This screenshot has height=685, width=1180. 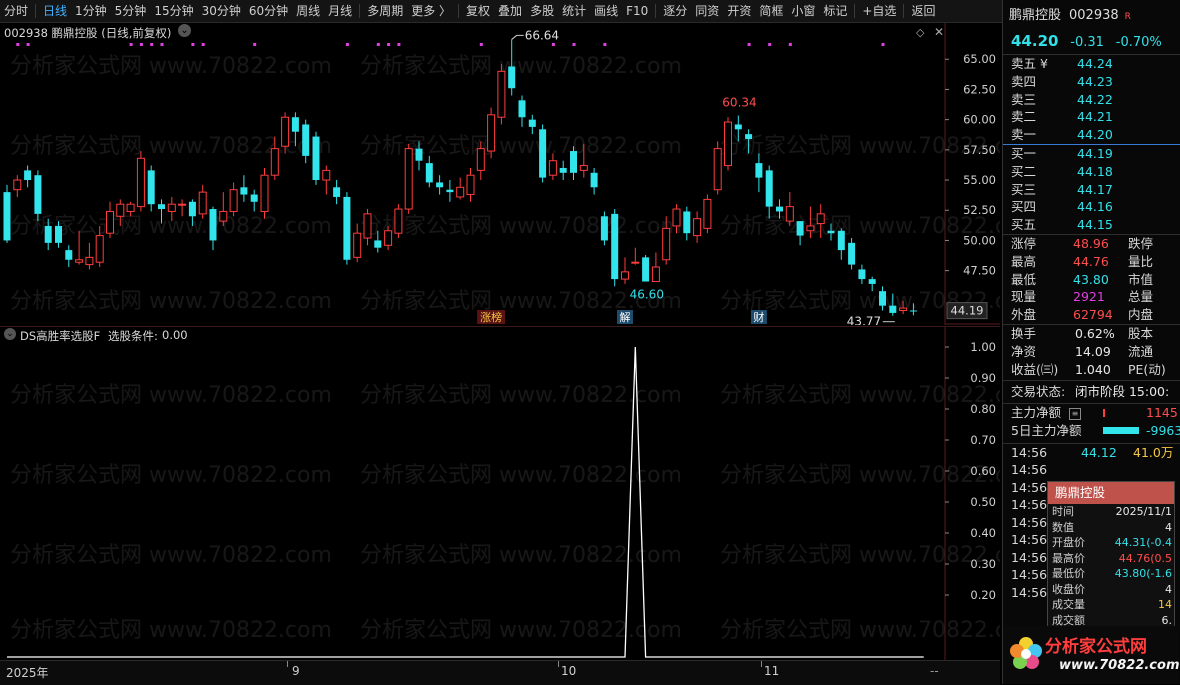 I want to click on bid-row: 买三 44.17, so click(x=1091, y=190).